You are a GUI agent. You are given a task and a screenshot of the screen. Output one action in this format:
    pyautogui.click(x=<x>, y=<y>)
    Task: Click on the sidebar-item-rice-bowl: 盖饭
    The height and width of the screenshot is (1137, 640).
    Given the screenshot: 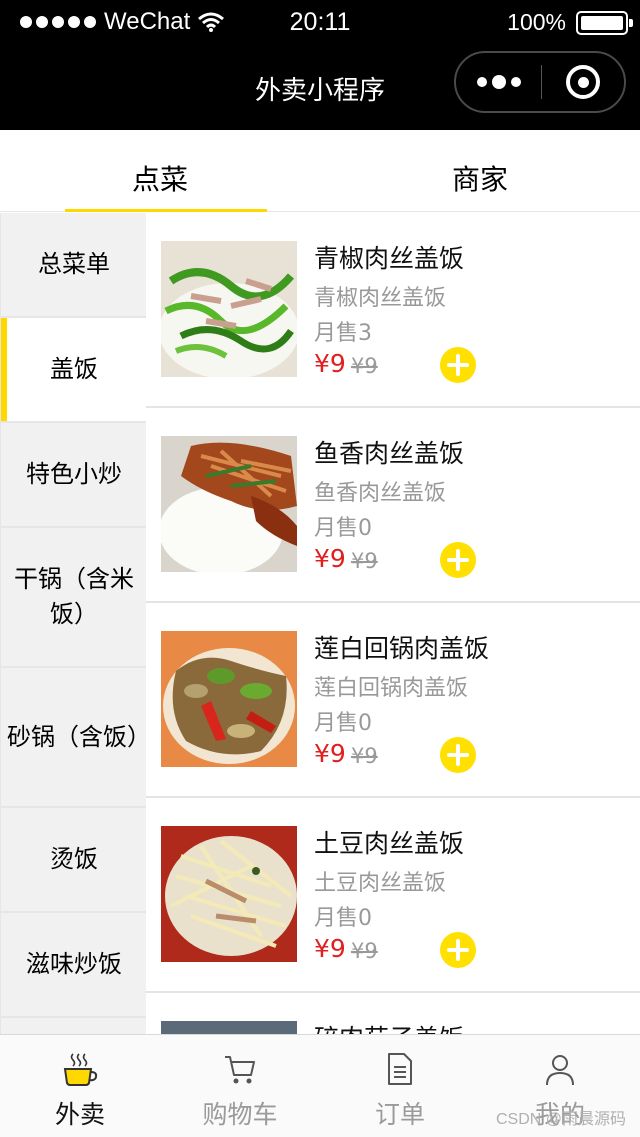 What is the action you would take?
    pyautogui.click(x=73, y=370)
    